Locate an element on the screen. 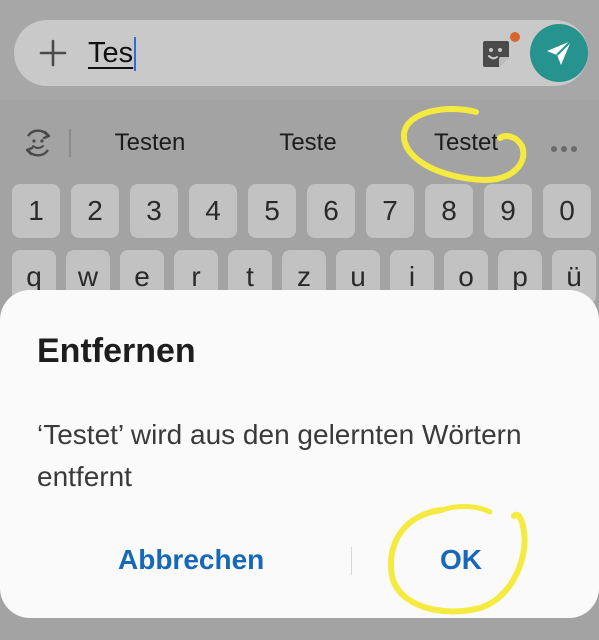  key-7: 7 is located at coordinates (390, 211).